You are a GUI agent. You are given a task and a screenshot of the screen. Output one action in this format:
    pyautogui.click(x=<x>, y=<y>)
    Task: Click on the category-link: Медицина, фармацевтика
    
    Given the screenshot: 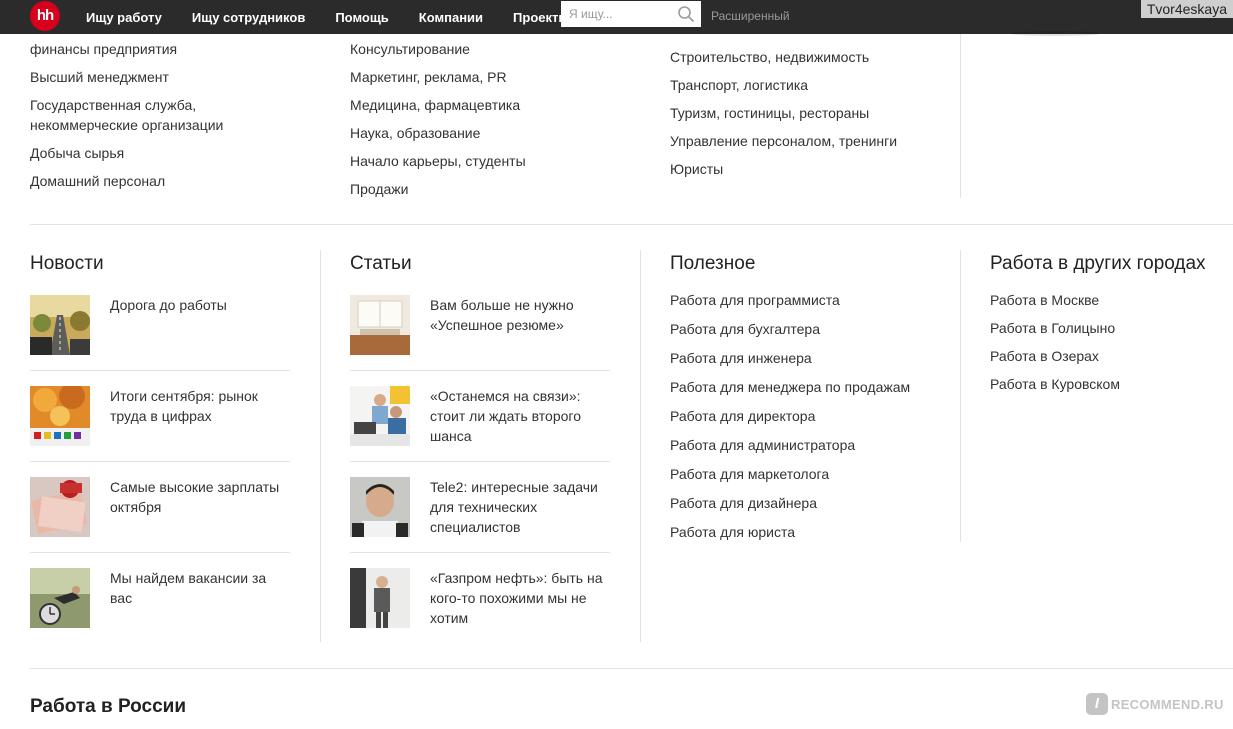 What is the action you would take?
    pyautogui.click(x=438, y=105)
    